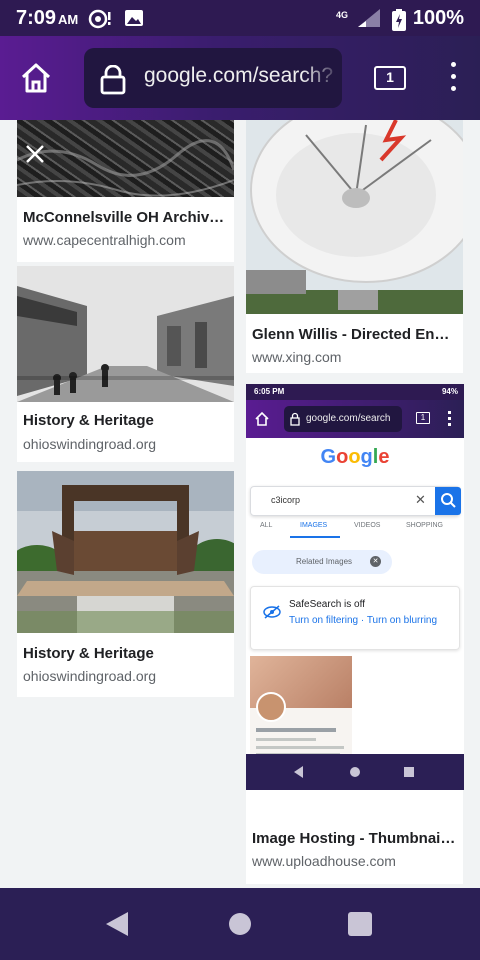  Describe the element at coordinates (104, 240) in the screenshot. I see `result-source: www.capecentralhigh.com` at that location.